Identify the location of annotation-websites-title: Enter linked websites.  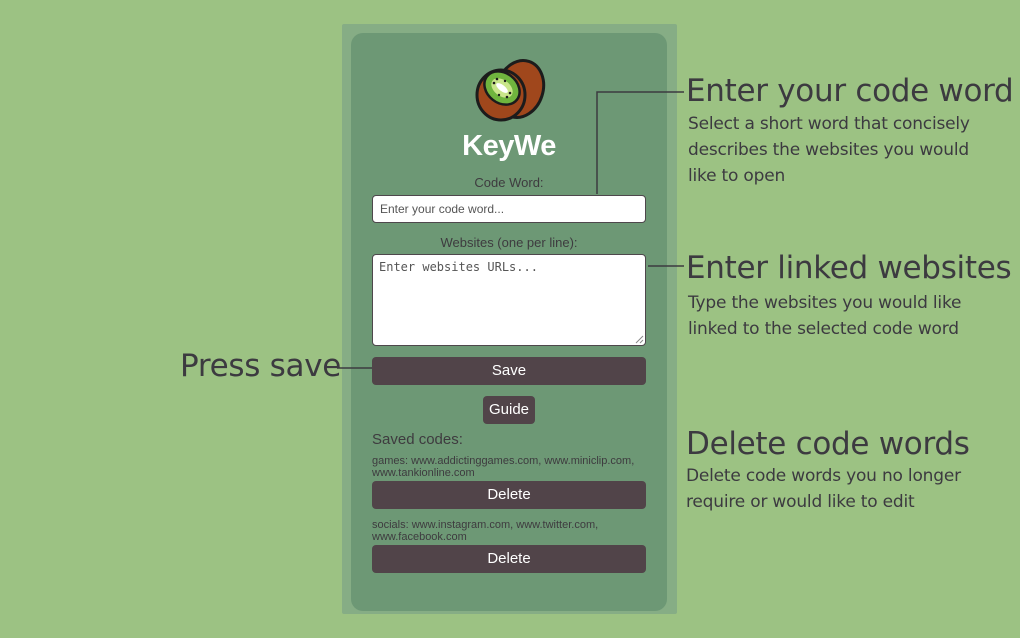
(849, 268).